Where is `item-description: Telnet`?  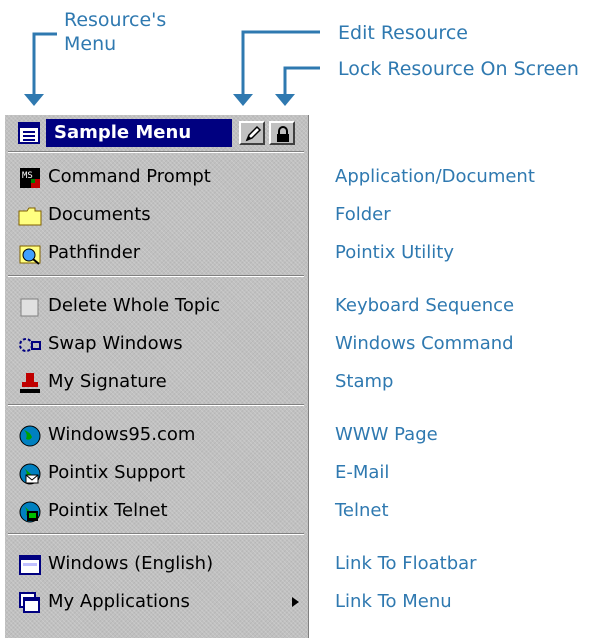
item-description: Telnet is located at coordinates (362, 510).